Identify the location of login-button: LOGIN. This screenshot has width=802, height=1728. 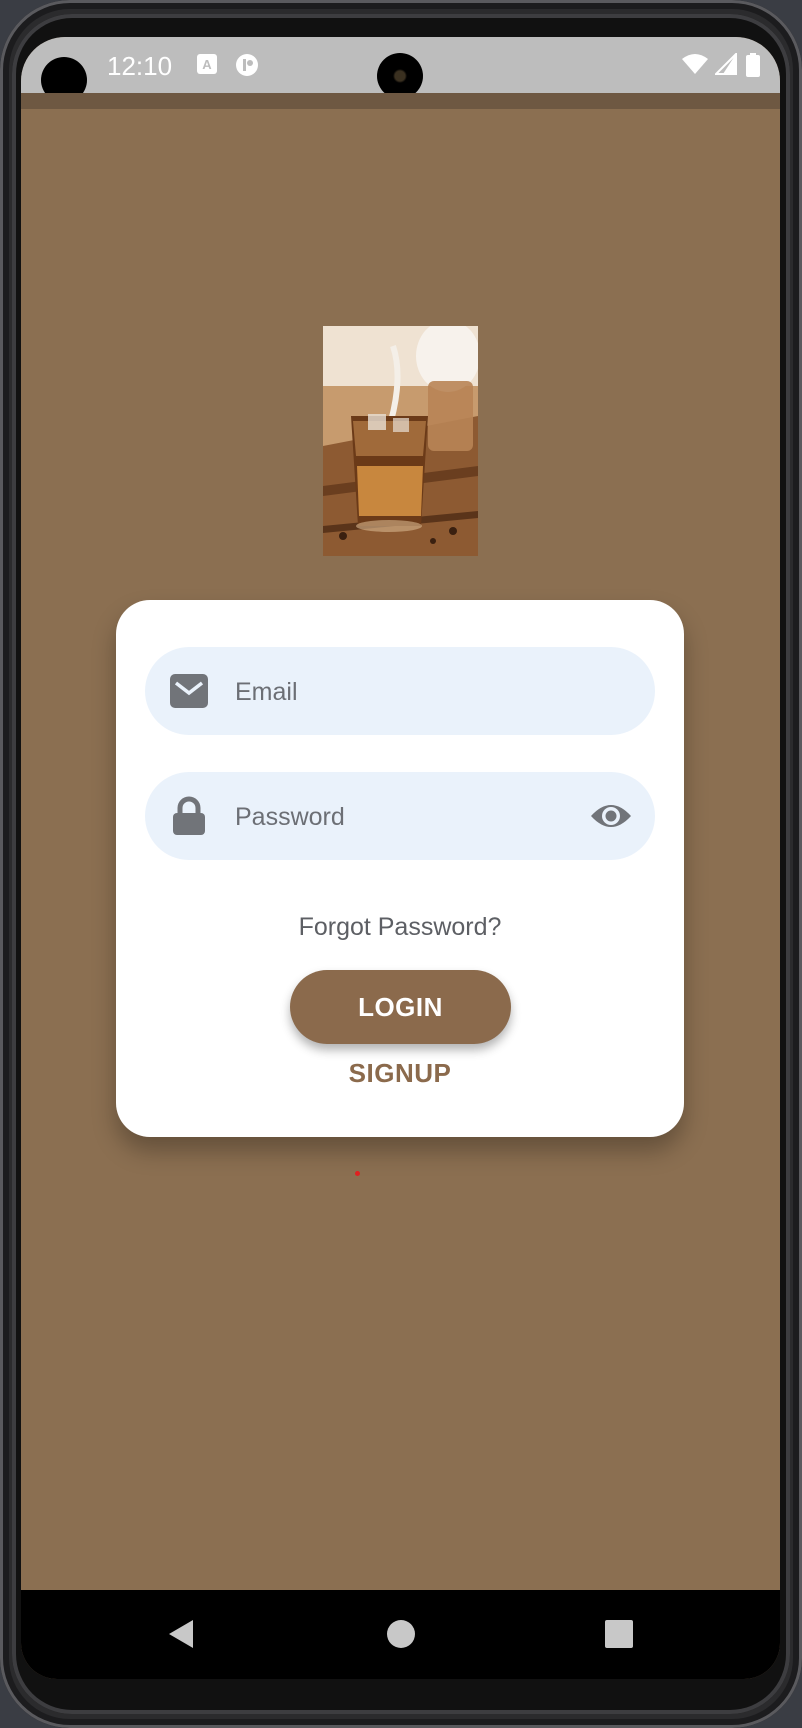
(400, 1007).